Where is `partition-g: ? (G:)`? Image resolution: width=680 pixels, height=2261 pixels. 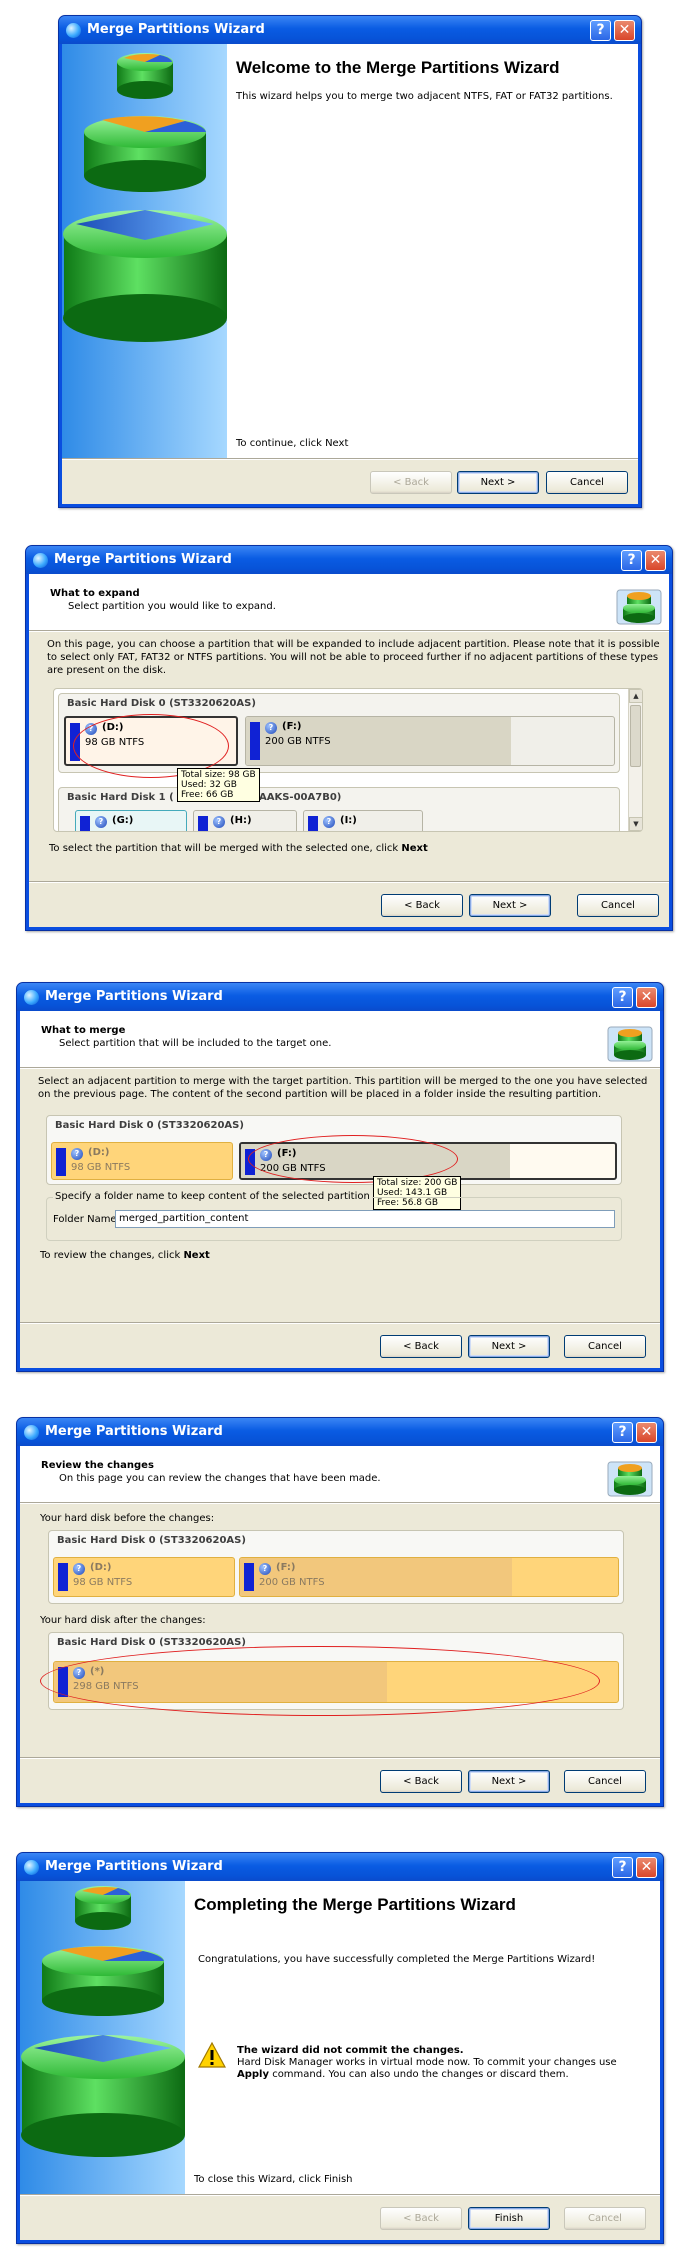
partition-g: ? (G:) is located at coordinates (131, 820).